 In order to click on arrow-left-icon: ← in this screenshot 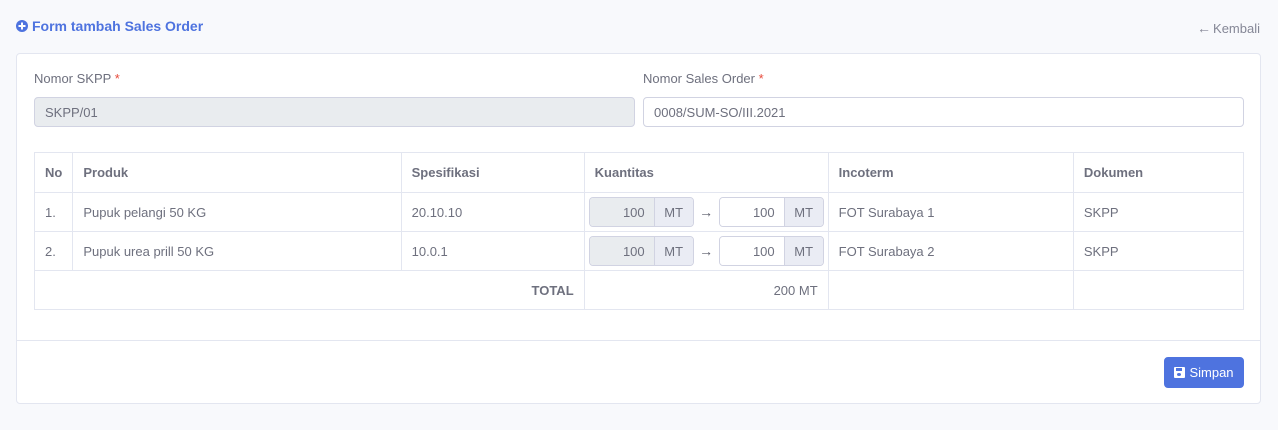, I will do `click(1204, 28)`.